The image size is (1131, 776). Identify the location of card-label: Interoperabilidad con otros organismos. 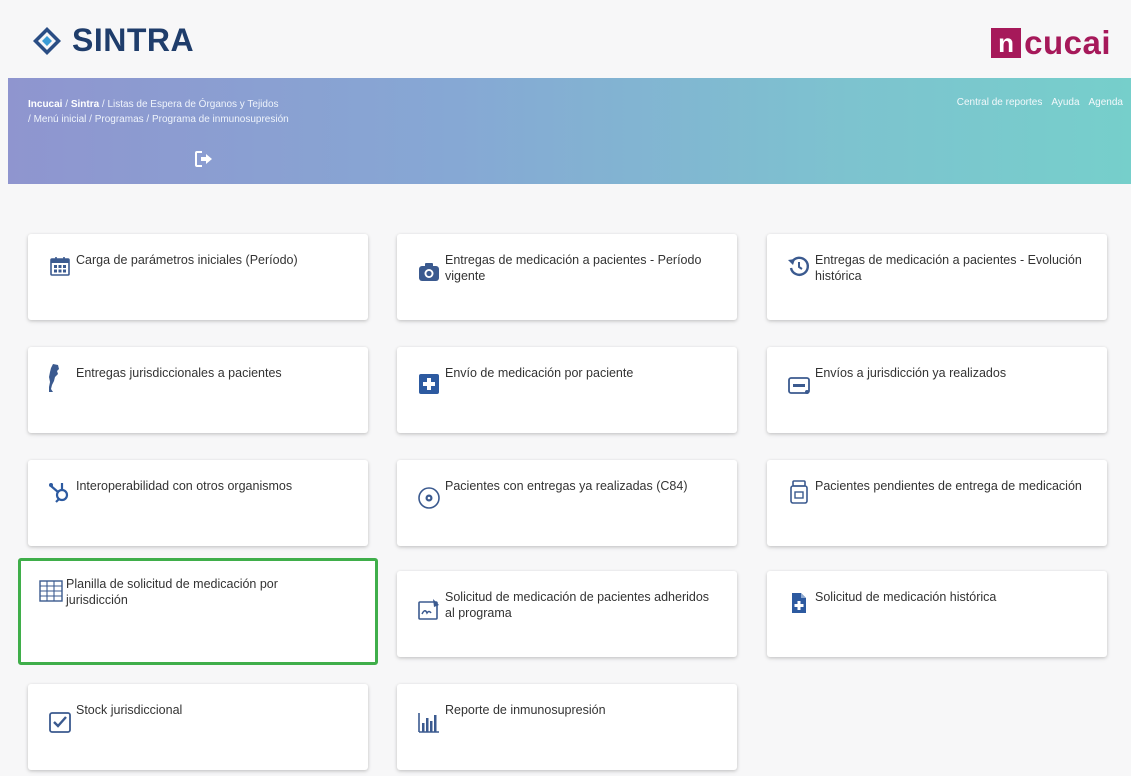
(184, 486).